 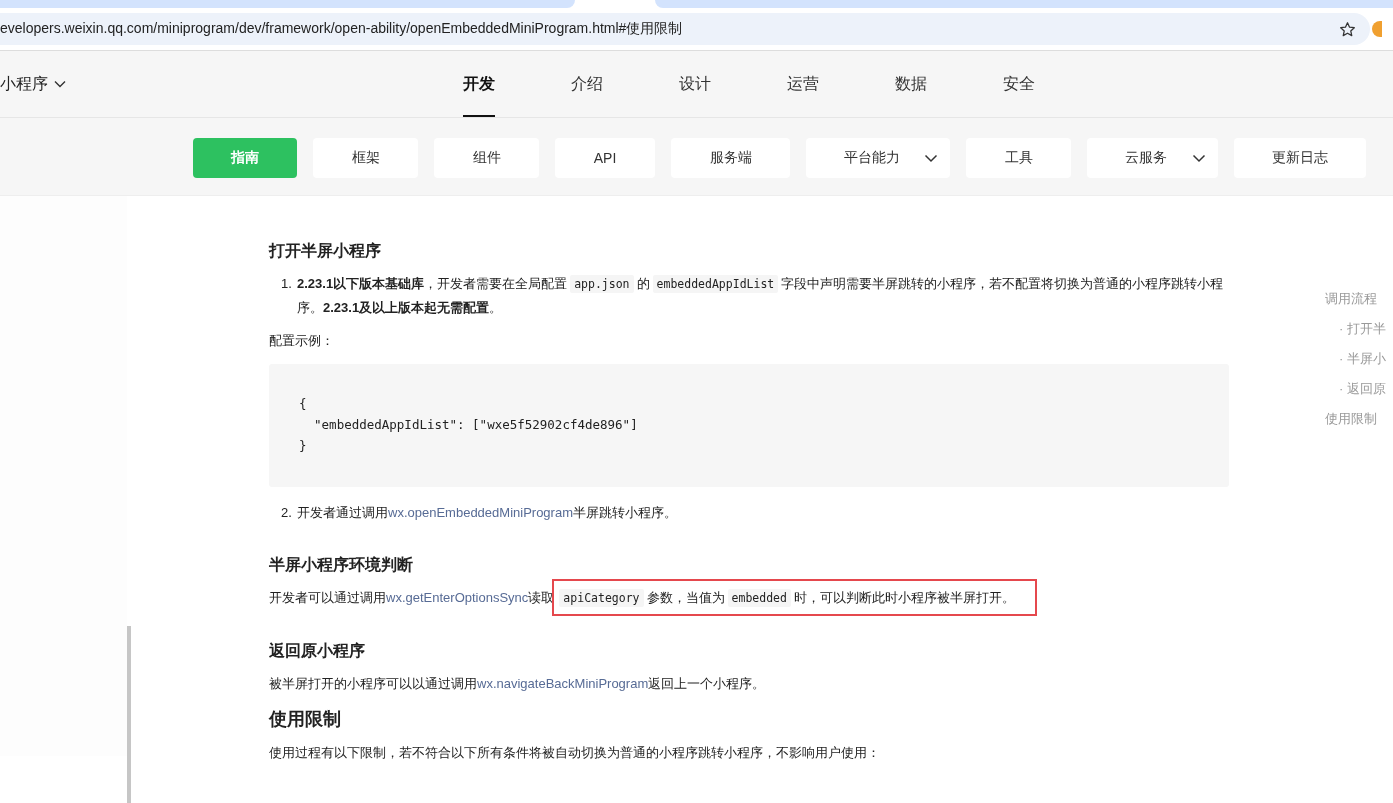 What do you see at coordinates (733, 84) in the screenshot?
I see `nav-tab: 设计` at bounding box center [733, 84].